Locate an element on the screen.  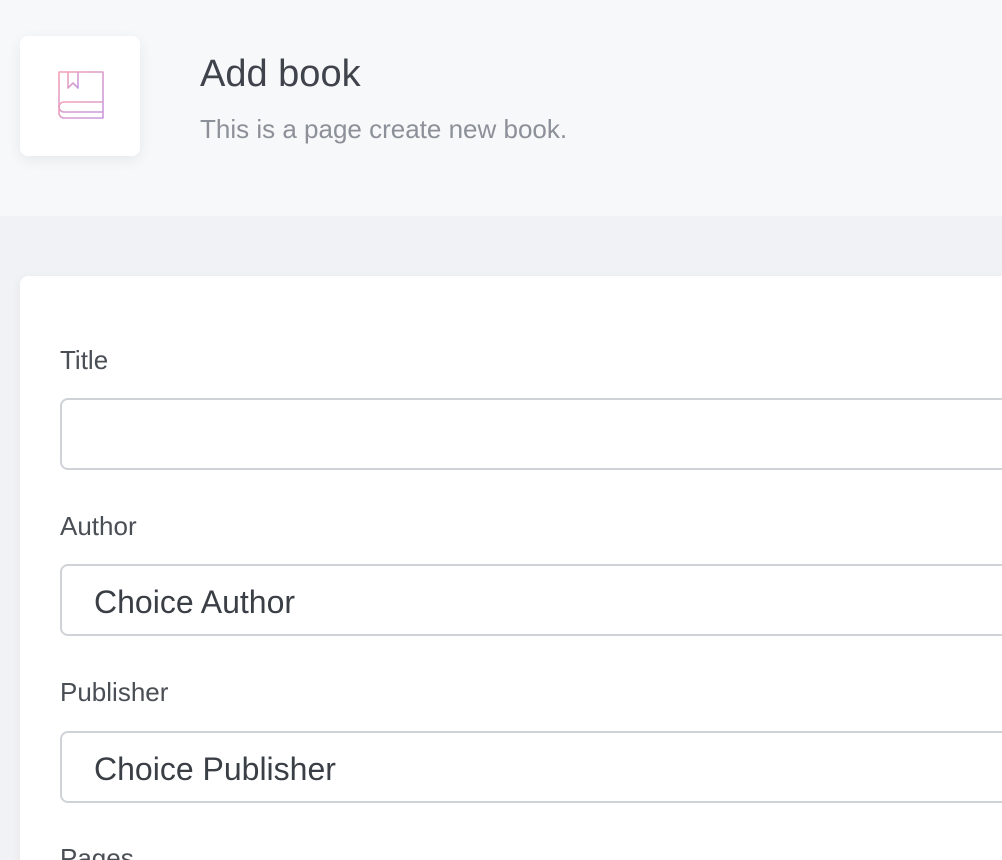
book-icon is located at coordinates (80, 96).